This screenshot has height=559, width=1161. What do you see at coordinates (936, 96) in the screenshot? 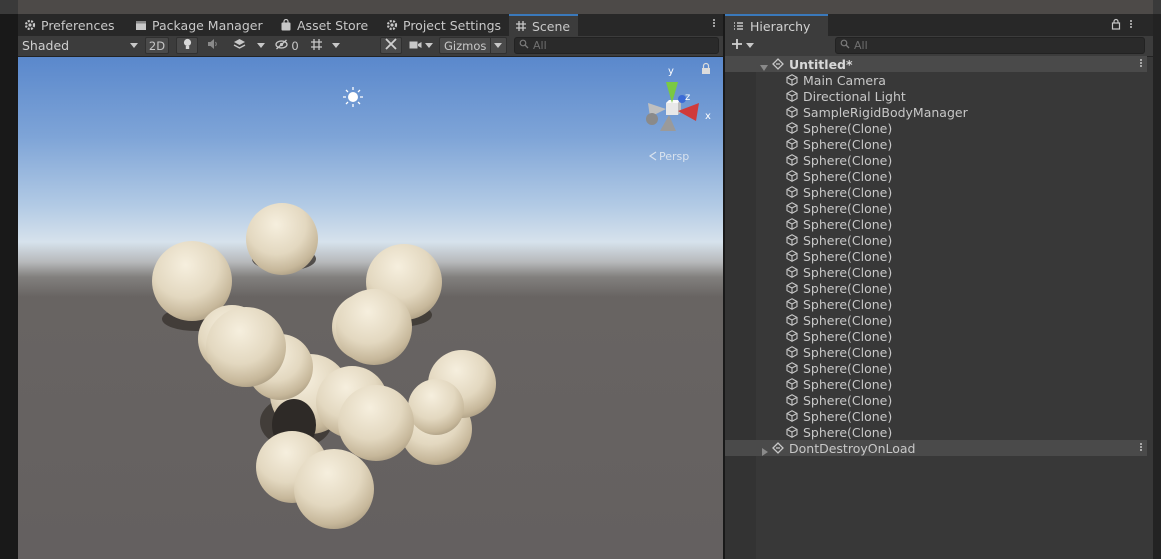
I see `hierarchy-item: Directional Light` at bounding box center [936, 96].